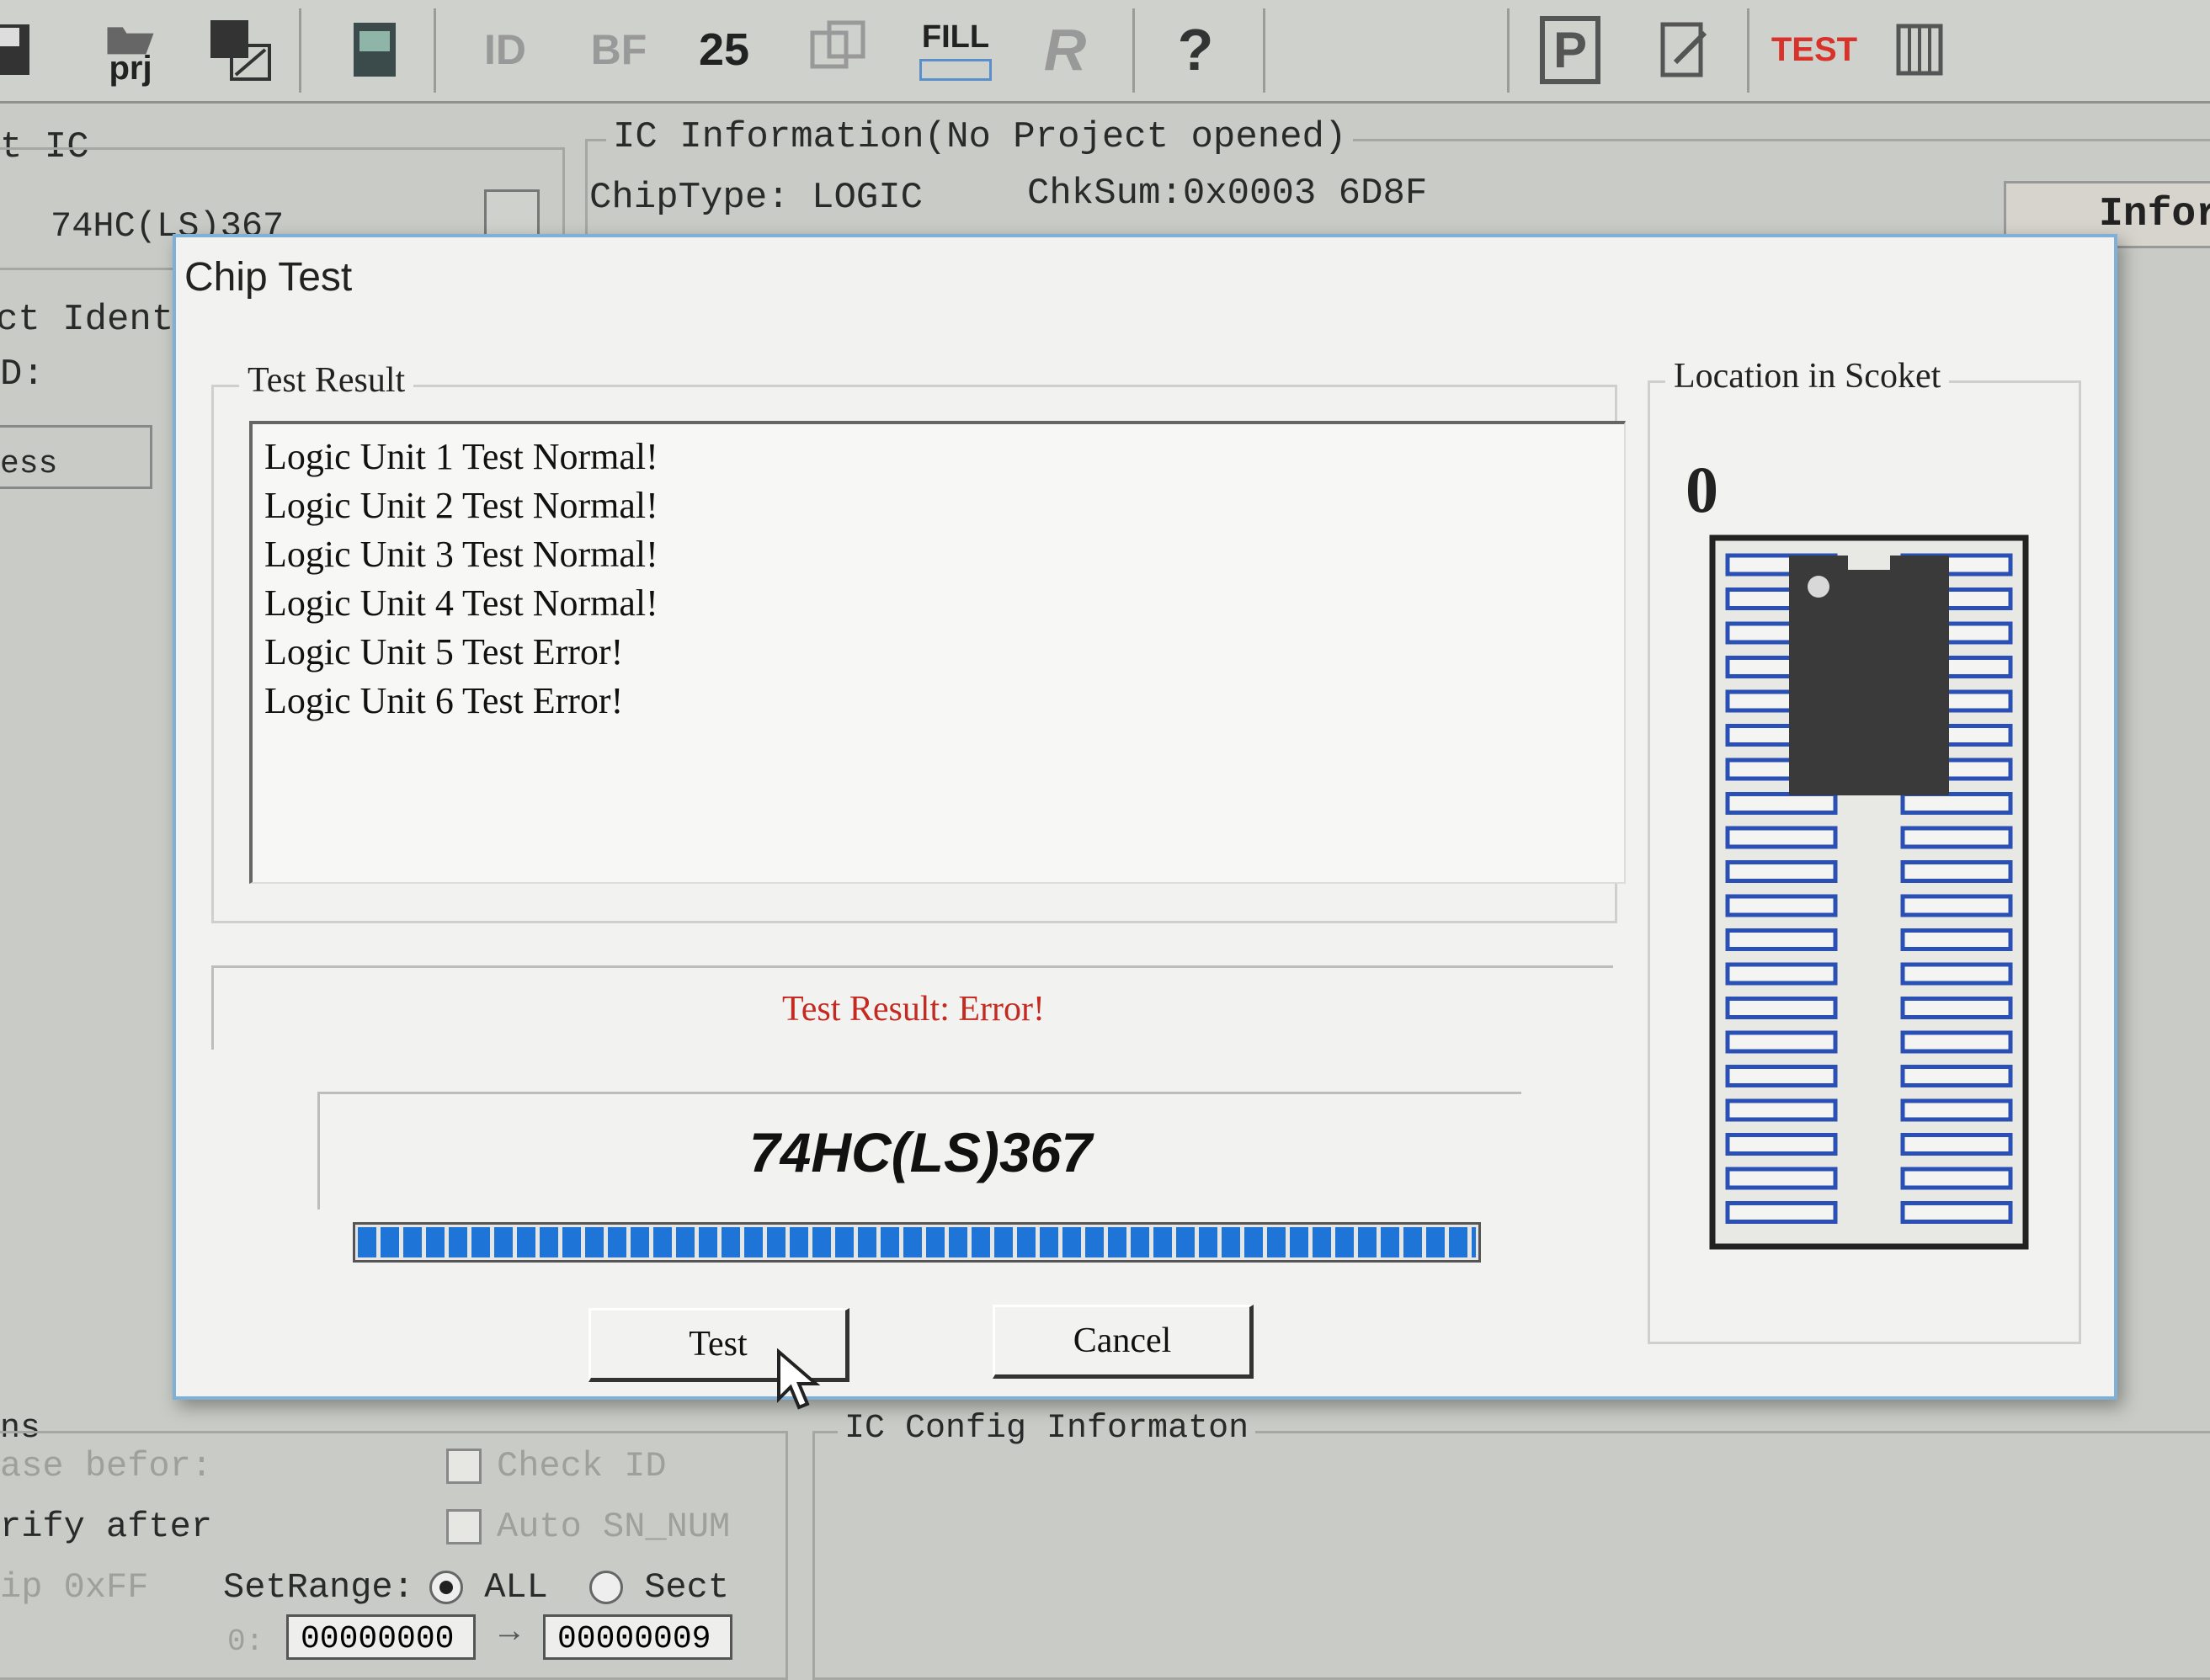  I want to click on mouse-cursor-icon, so click(799, 1379).